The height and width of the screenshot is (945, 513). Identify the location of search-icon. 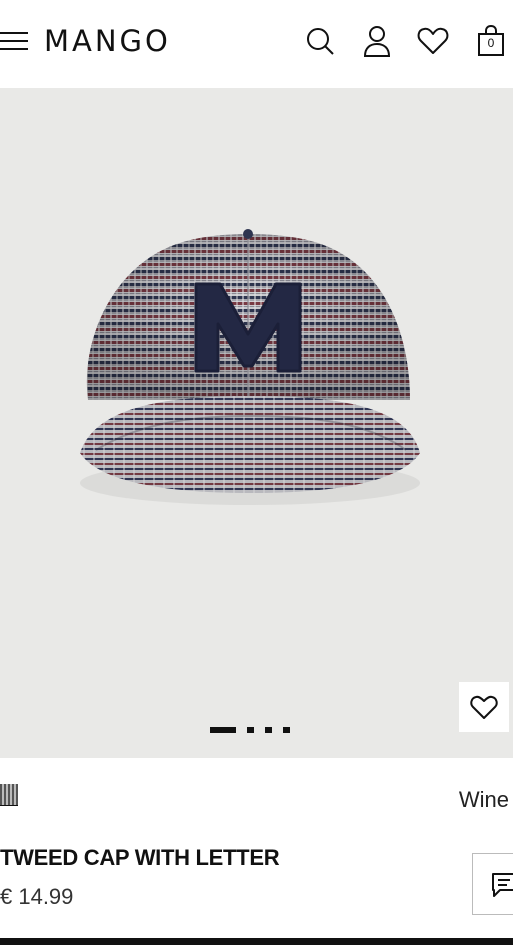
(320, 41).